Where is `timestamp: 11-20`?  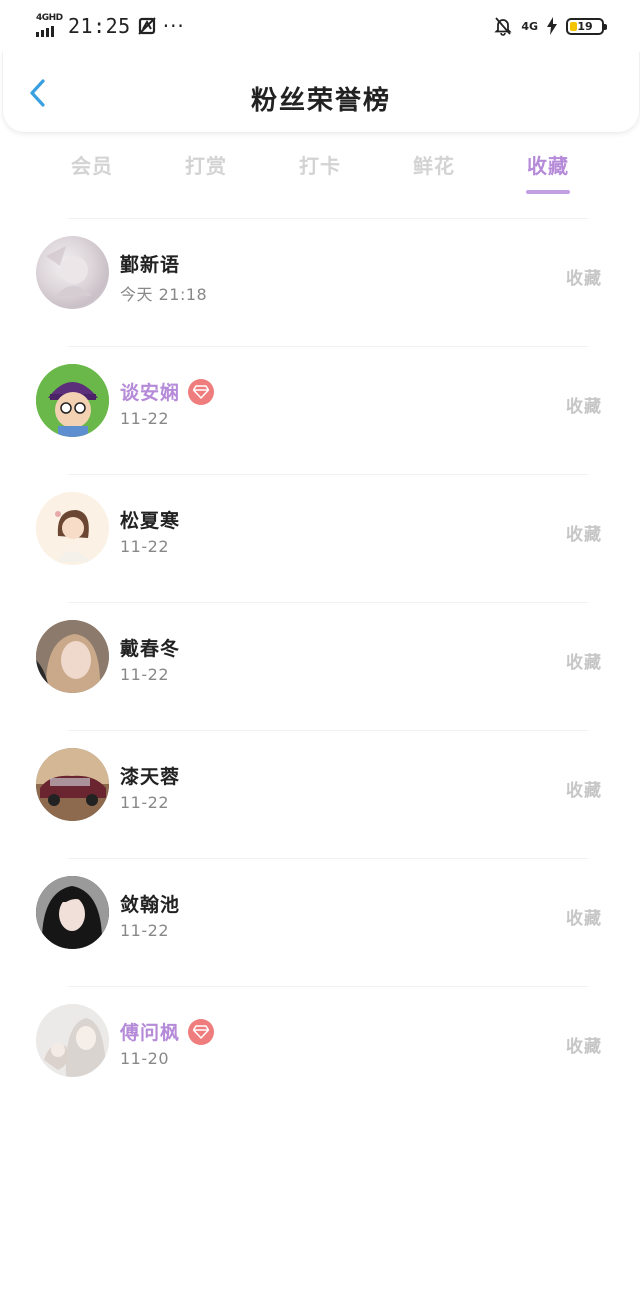
timestamp: 11-20 is located at coordinates (144, 1058).